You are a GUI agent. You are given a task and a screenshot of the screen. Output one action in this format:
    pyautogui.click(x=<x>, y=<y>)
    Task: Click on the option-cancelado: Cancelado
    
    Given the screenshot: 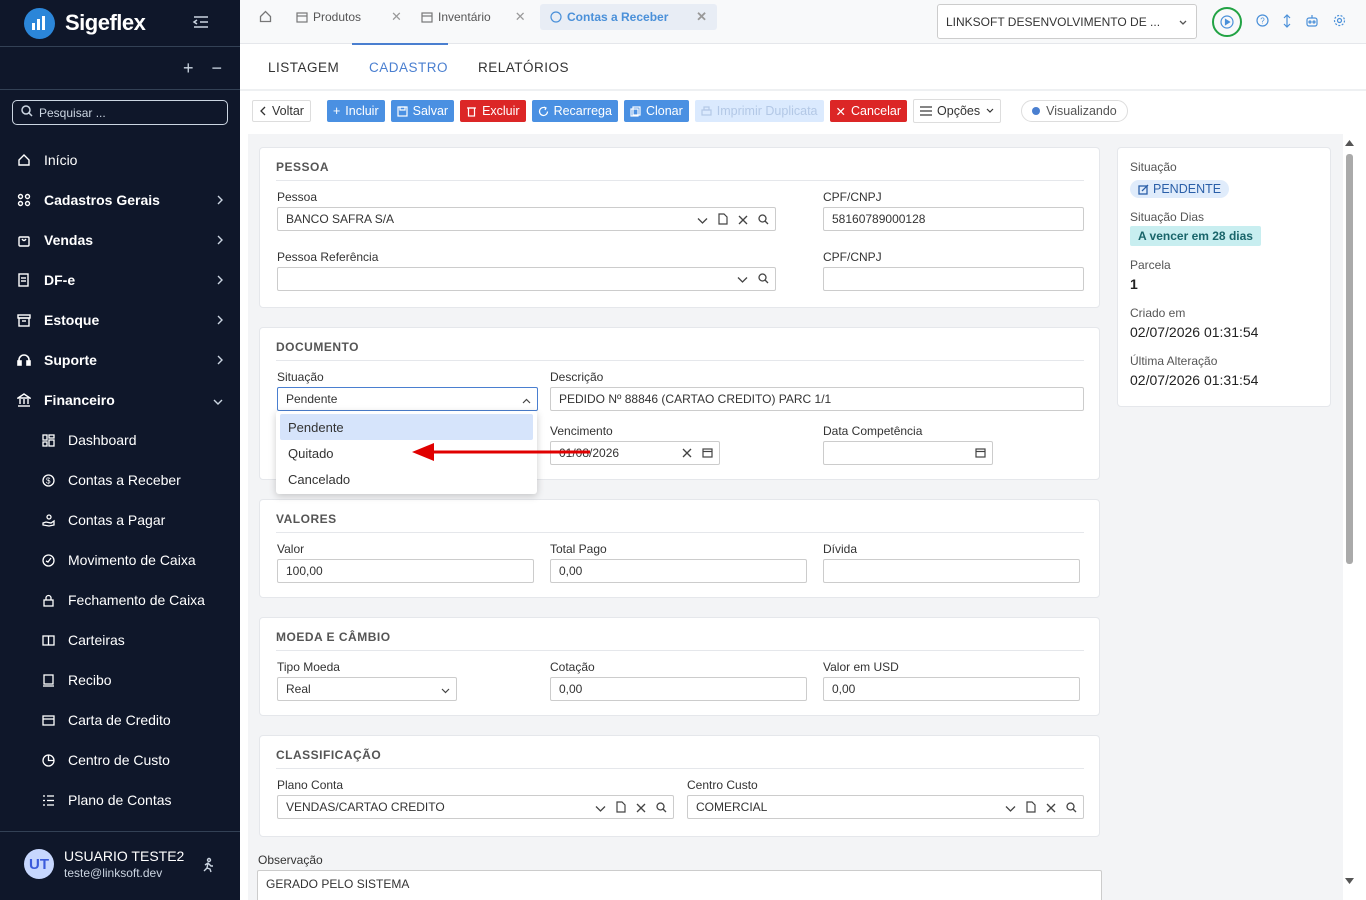 What is the action you would take?
    pyautogui.click(x=406, y=479)
    